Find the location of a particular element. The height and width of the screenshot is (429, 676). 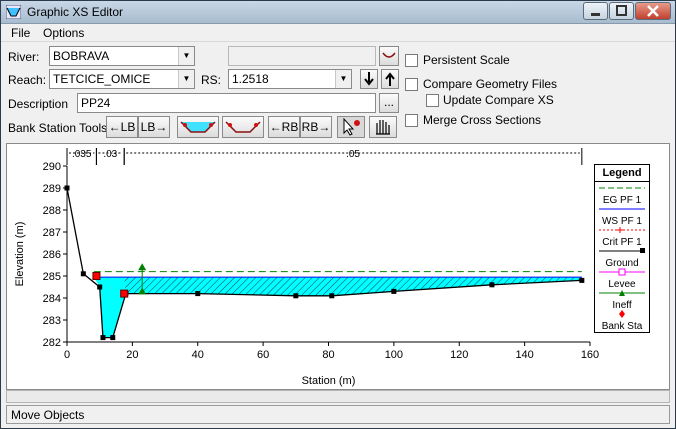

legend-item-ground: Ground is located at coordinates (622, 258).